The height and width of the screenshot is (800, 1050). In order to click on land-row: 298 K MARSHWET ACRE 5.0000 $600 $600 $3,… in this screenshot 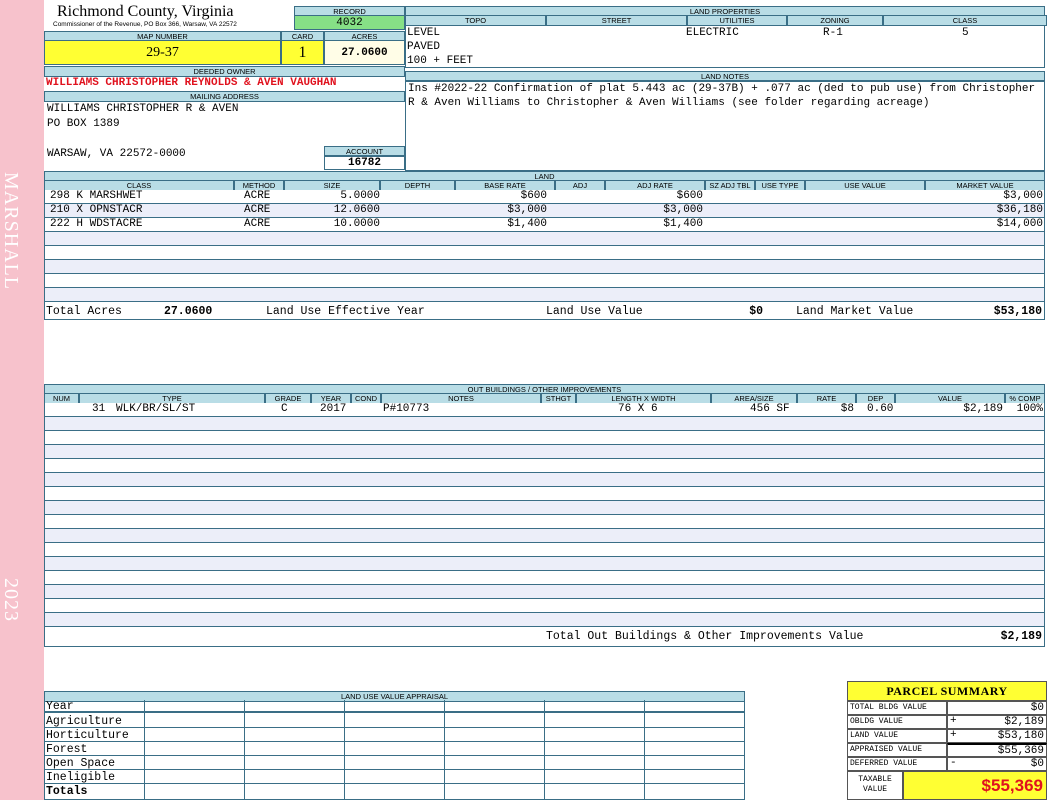, I will do `click(544, 197)`.